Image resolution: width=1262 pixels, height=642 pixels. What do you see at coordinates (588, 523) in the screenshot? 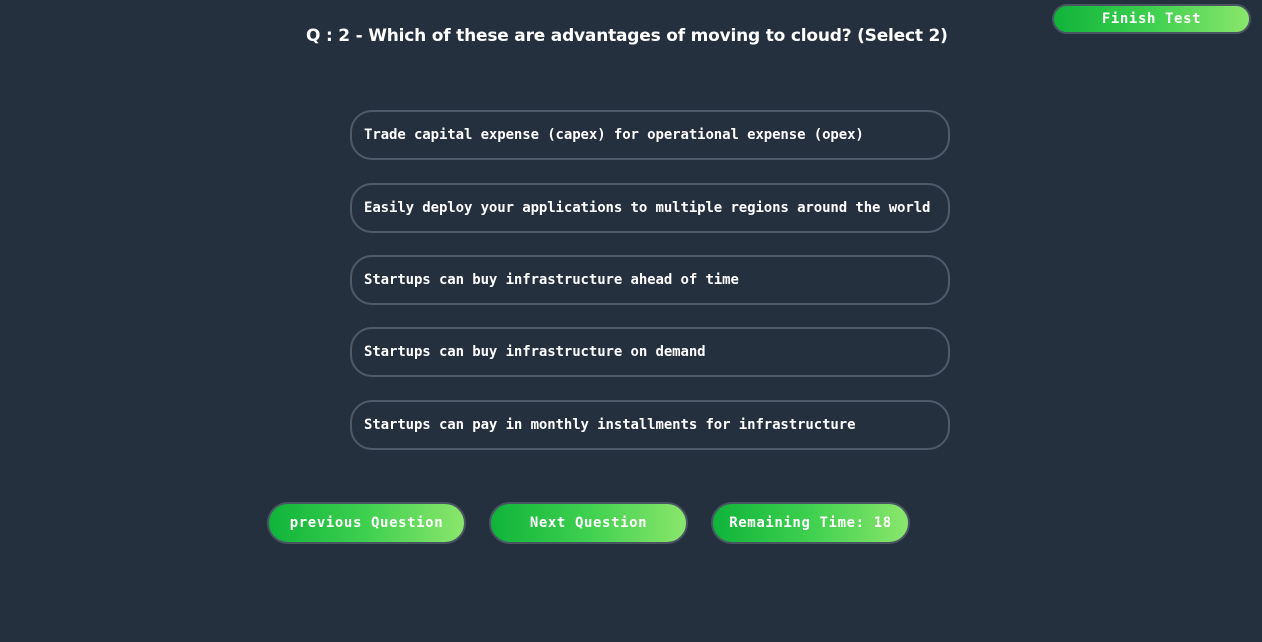
I see `next-question-button: Next Question` at bounding box center [588, 523].